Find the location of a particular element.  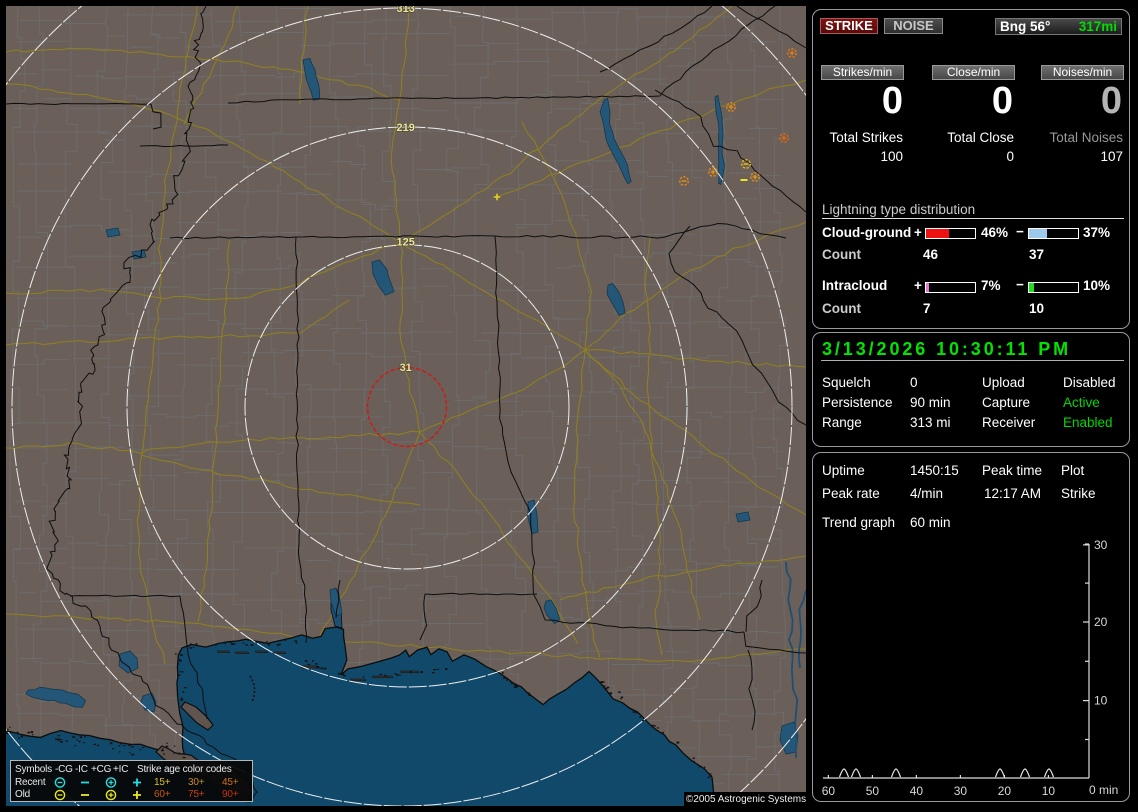

svg-text: 50 is located at coordinates (873, 791).